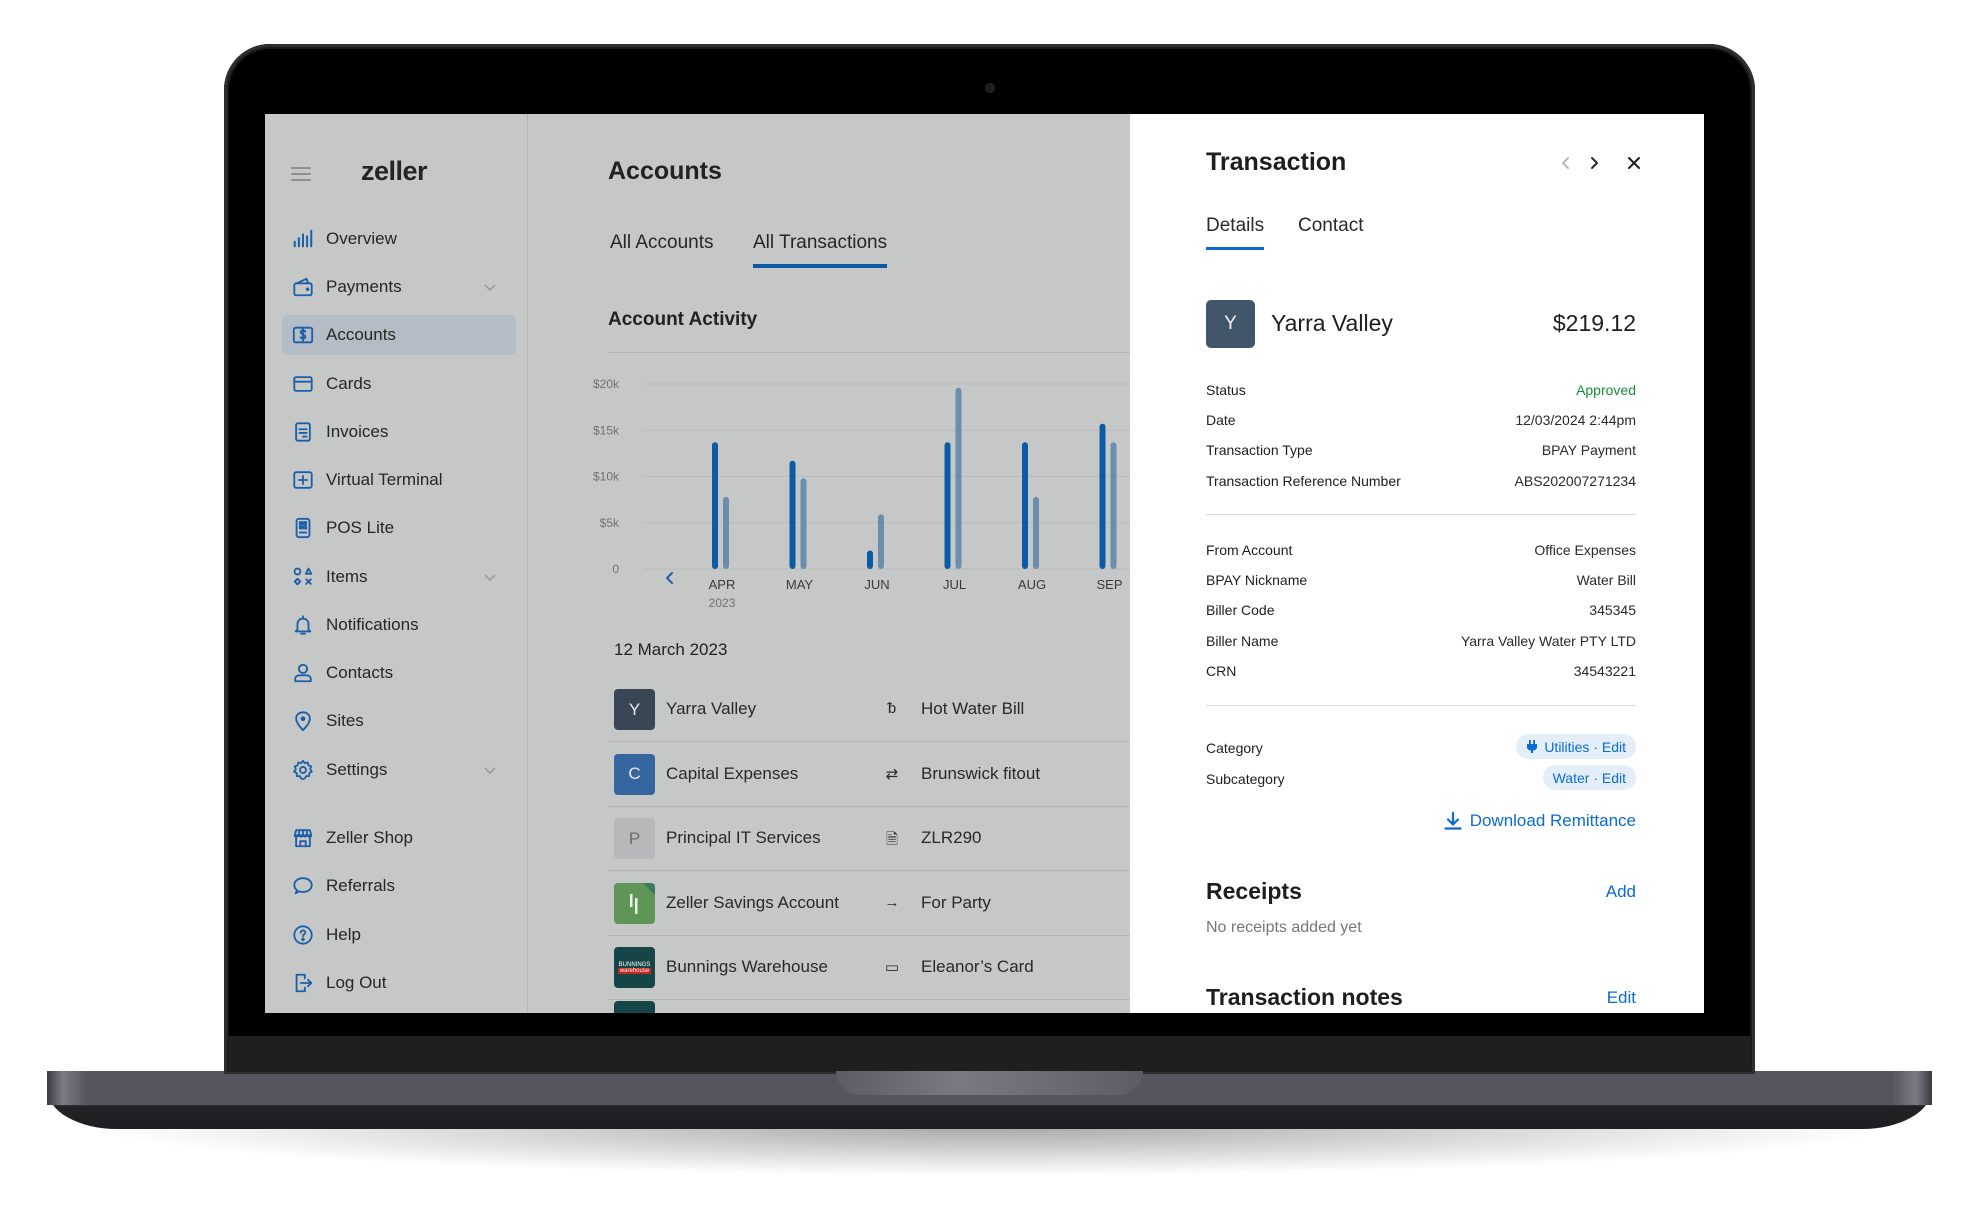 This screenshot has width=1982, height=1218. What do you see at coordinates (360, 885) in the screenshot?
I see `sidebar-item-label: Referrals` at bounding box center [360, 885].